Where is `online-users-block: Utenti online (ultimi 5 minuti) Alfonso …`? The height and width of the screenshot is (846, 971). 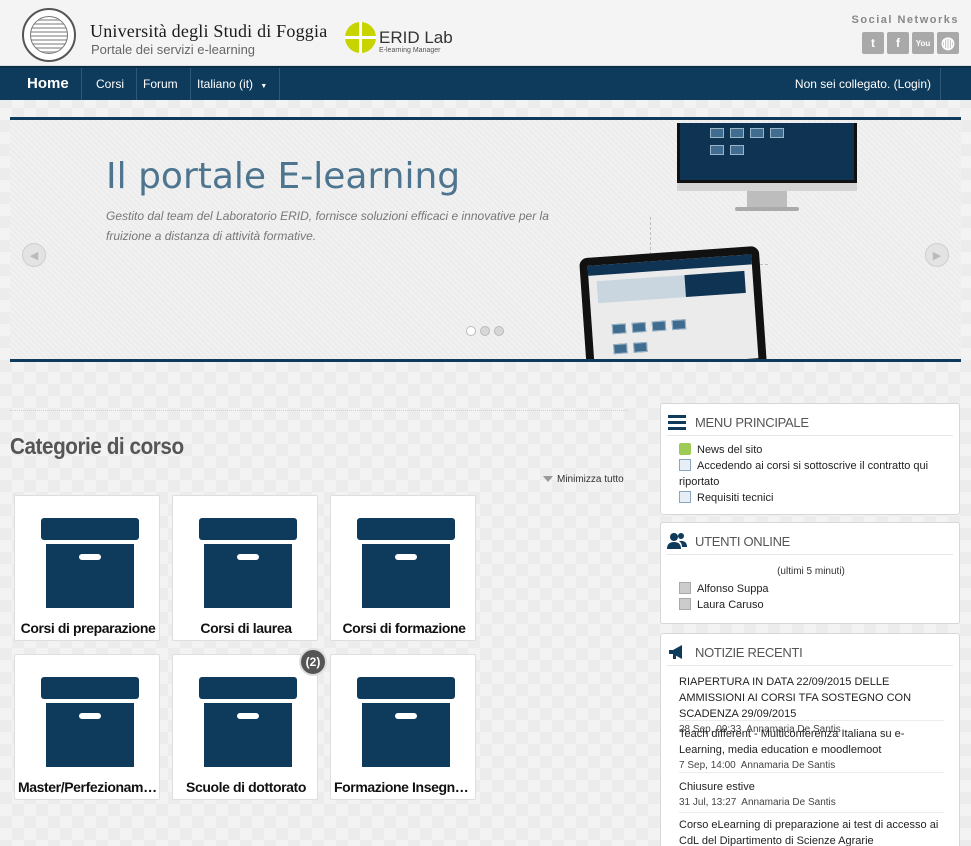
online-users-block: Utenti online (ultimi 5 minuti) Alfonso … is located at coordinates (810, 573).